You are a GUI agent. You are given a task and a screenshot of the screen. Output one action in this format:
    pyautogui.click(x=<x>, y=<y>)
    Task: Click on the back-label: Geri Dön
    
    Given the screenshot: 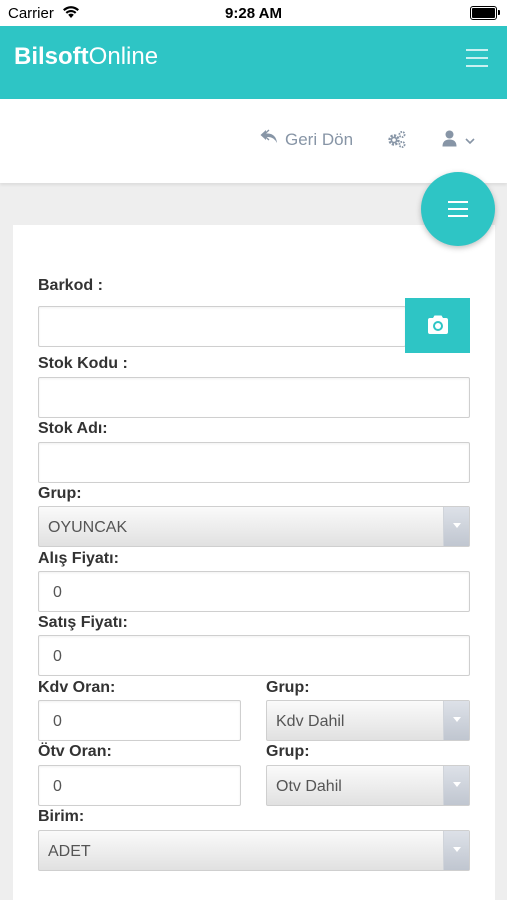 What is the action you would take?
    pyautogui.click(x=319, y=139)
    